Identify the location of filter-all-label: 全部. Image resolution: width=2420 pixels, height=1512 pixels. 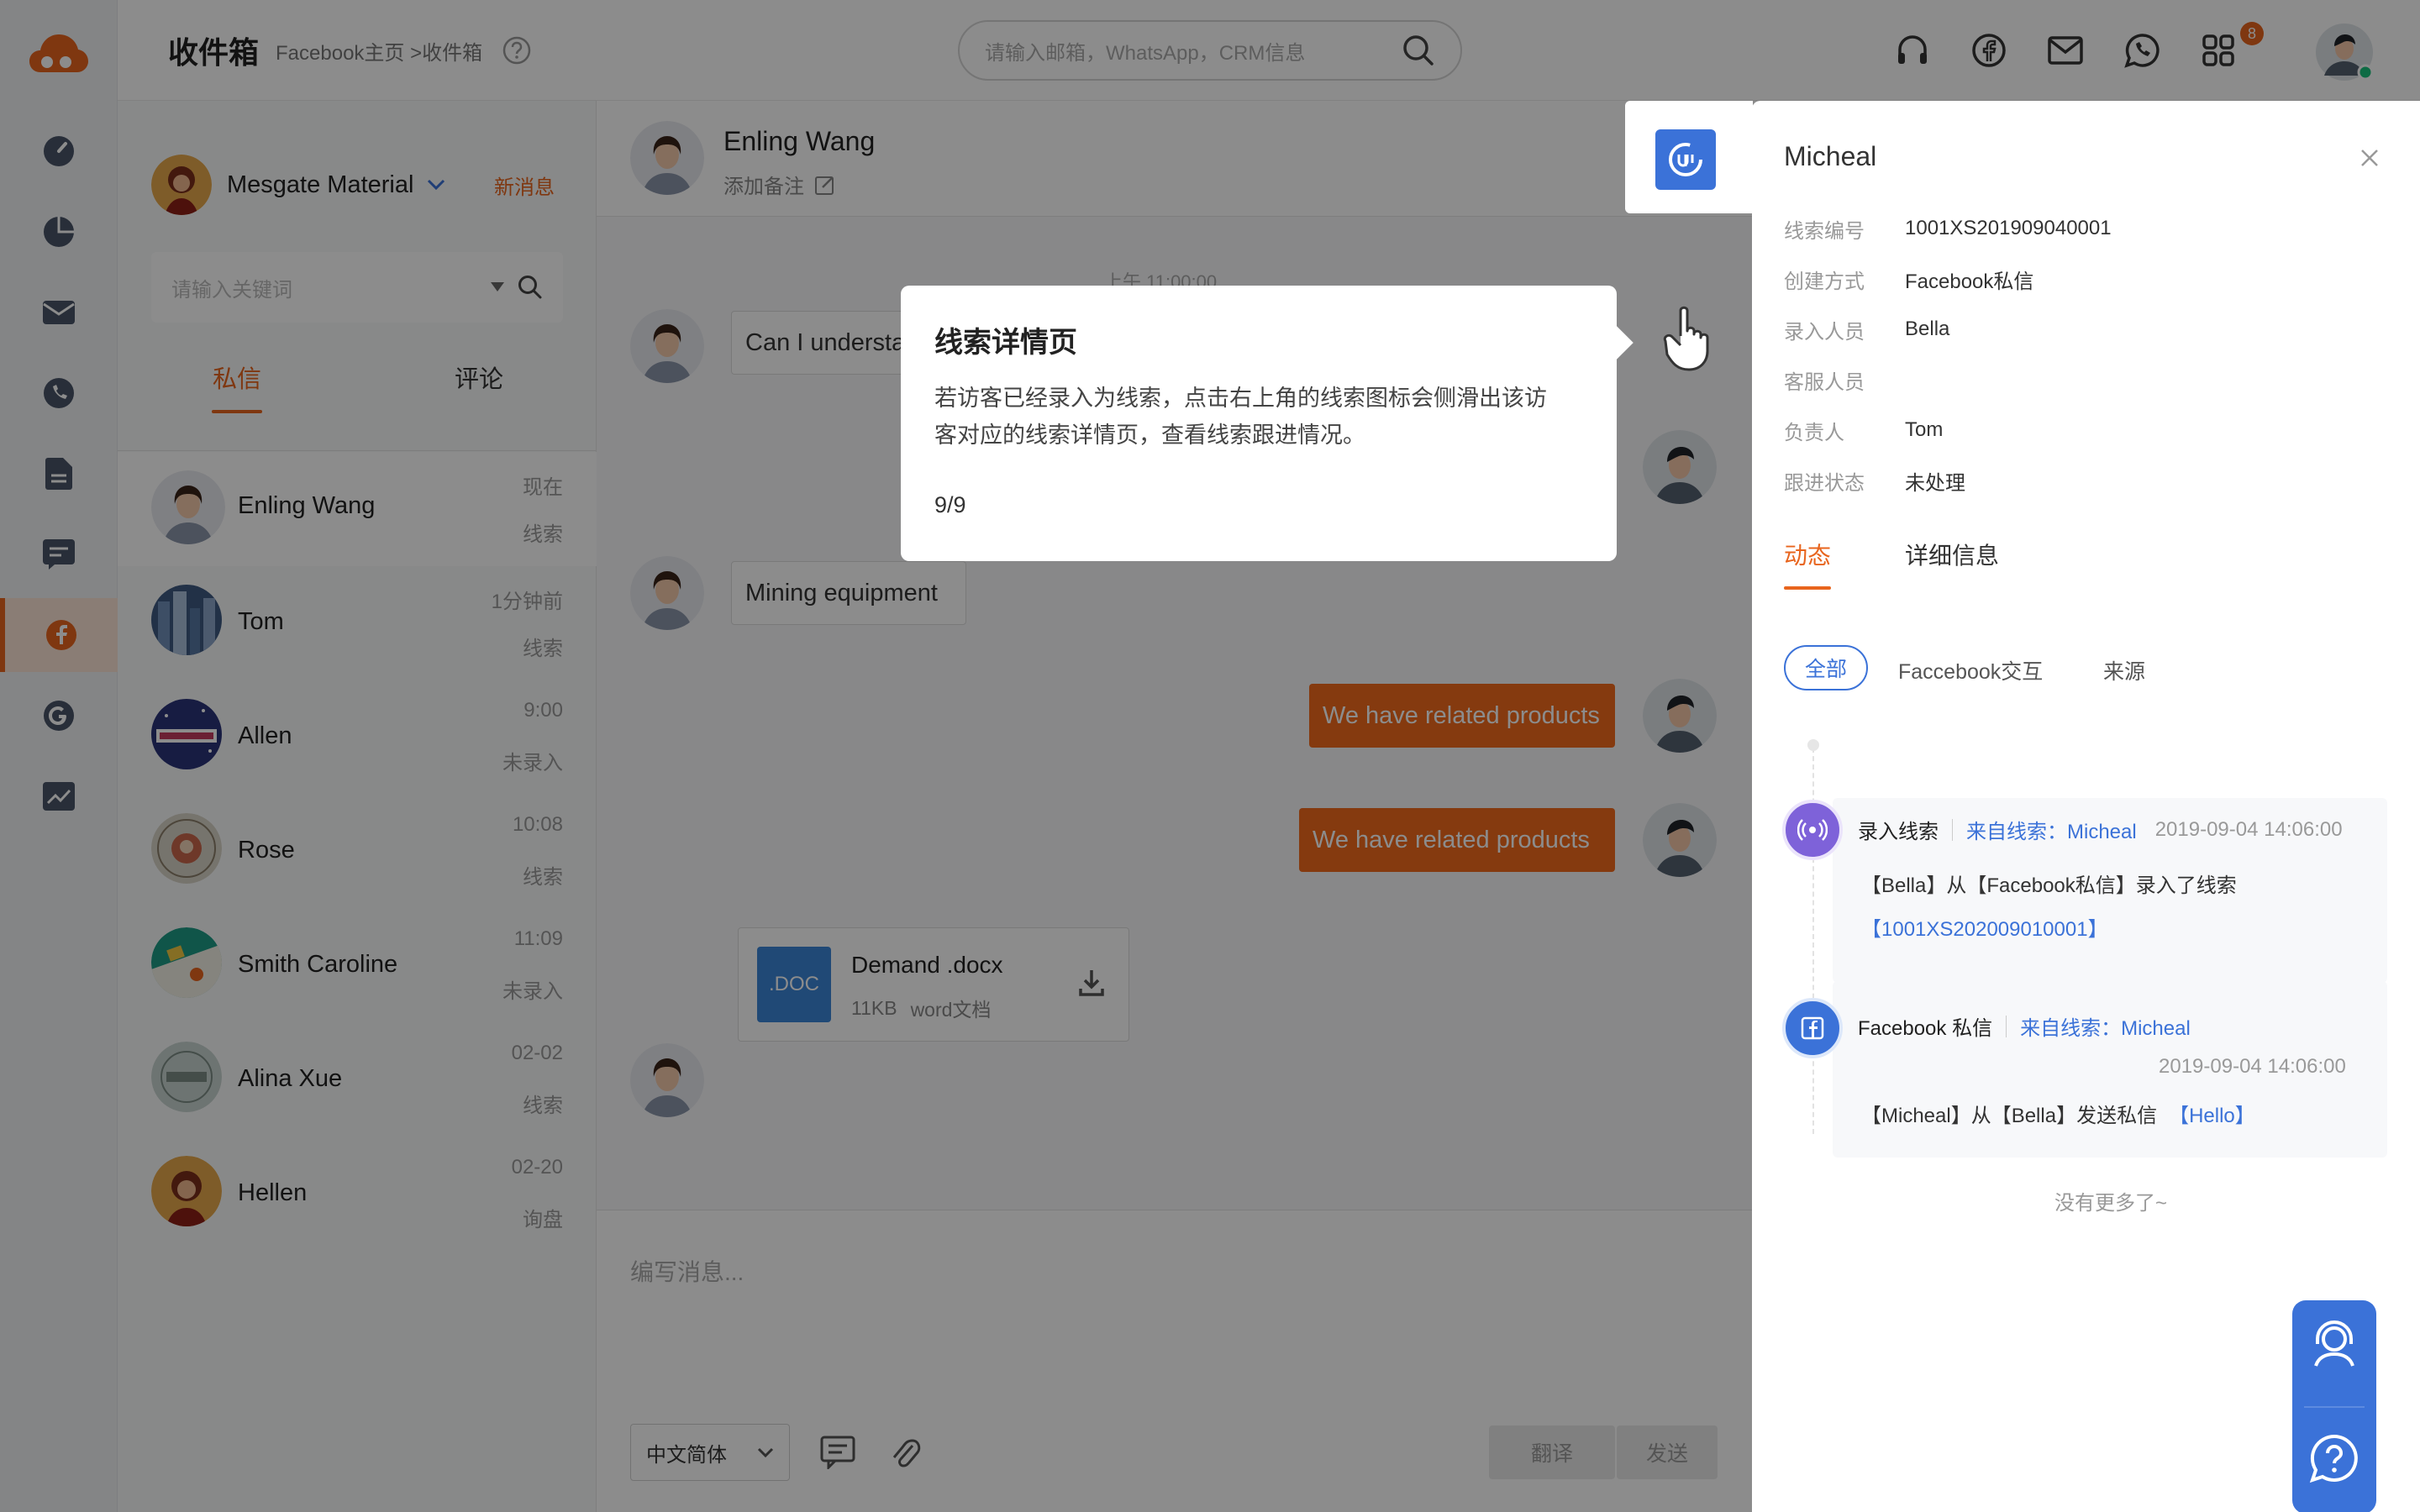
(1825, 669).